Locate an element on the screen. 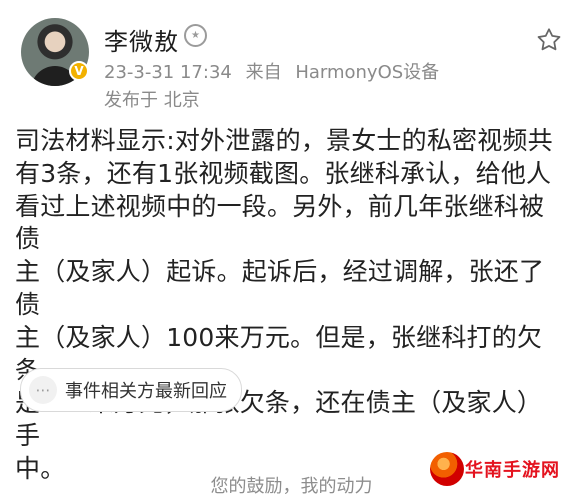 This screenshot has width=583, height=500. medal-icon: ★ is located at coordinates (195, 35).